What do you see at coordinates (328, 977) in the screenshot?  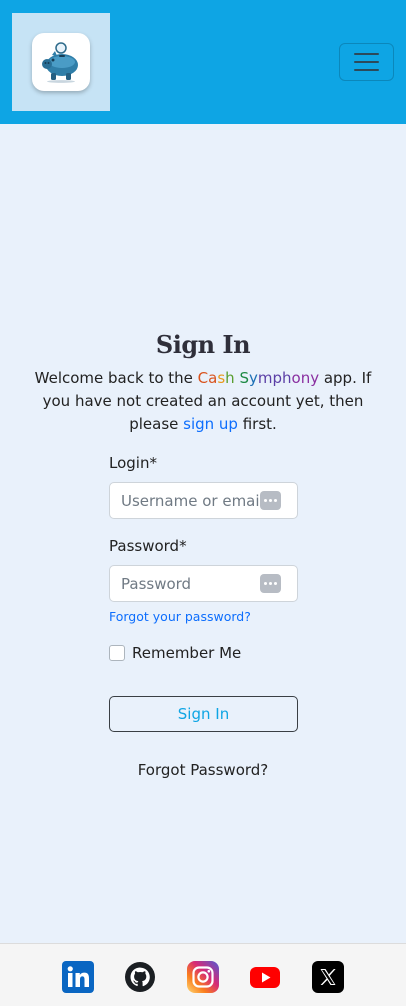 I see `x-icon` at bounding box center [328, 977].